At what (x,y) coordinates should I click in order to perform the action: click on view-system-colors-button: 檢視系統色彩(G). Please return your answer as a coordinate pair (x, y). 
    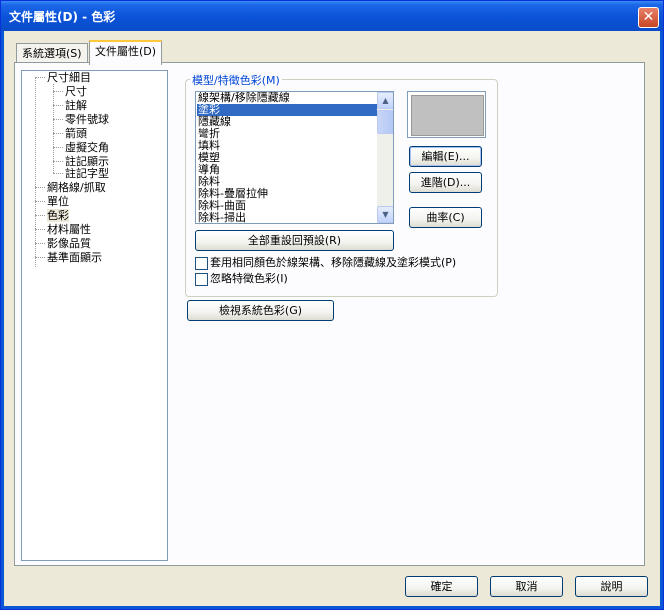
    Looking at the image, I should click on (260, 310).